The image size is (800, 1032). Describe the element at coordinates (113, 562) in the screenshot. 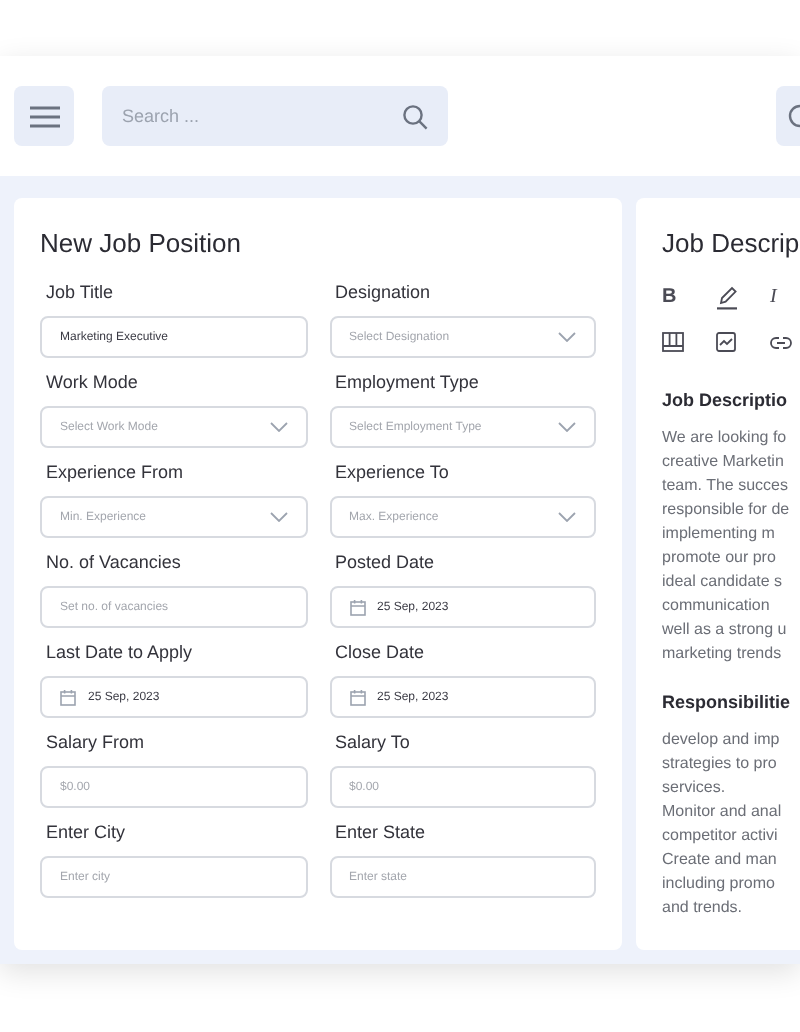

I see `field-label: No. of Vacancies` at that location.